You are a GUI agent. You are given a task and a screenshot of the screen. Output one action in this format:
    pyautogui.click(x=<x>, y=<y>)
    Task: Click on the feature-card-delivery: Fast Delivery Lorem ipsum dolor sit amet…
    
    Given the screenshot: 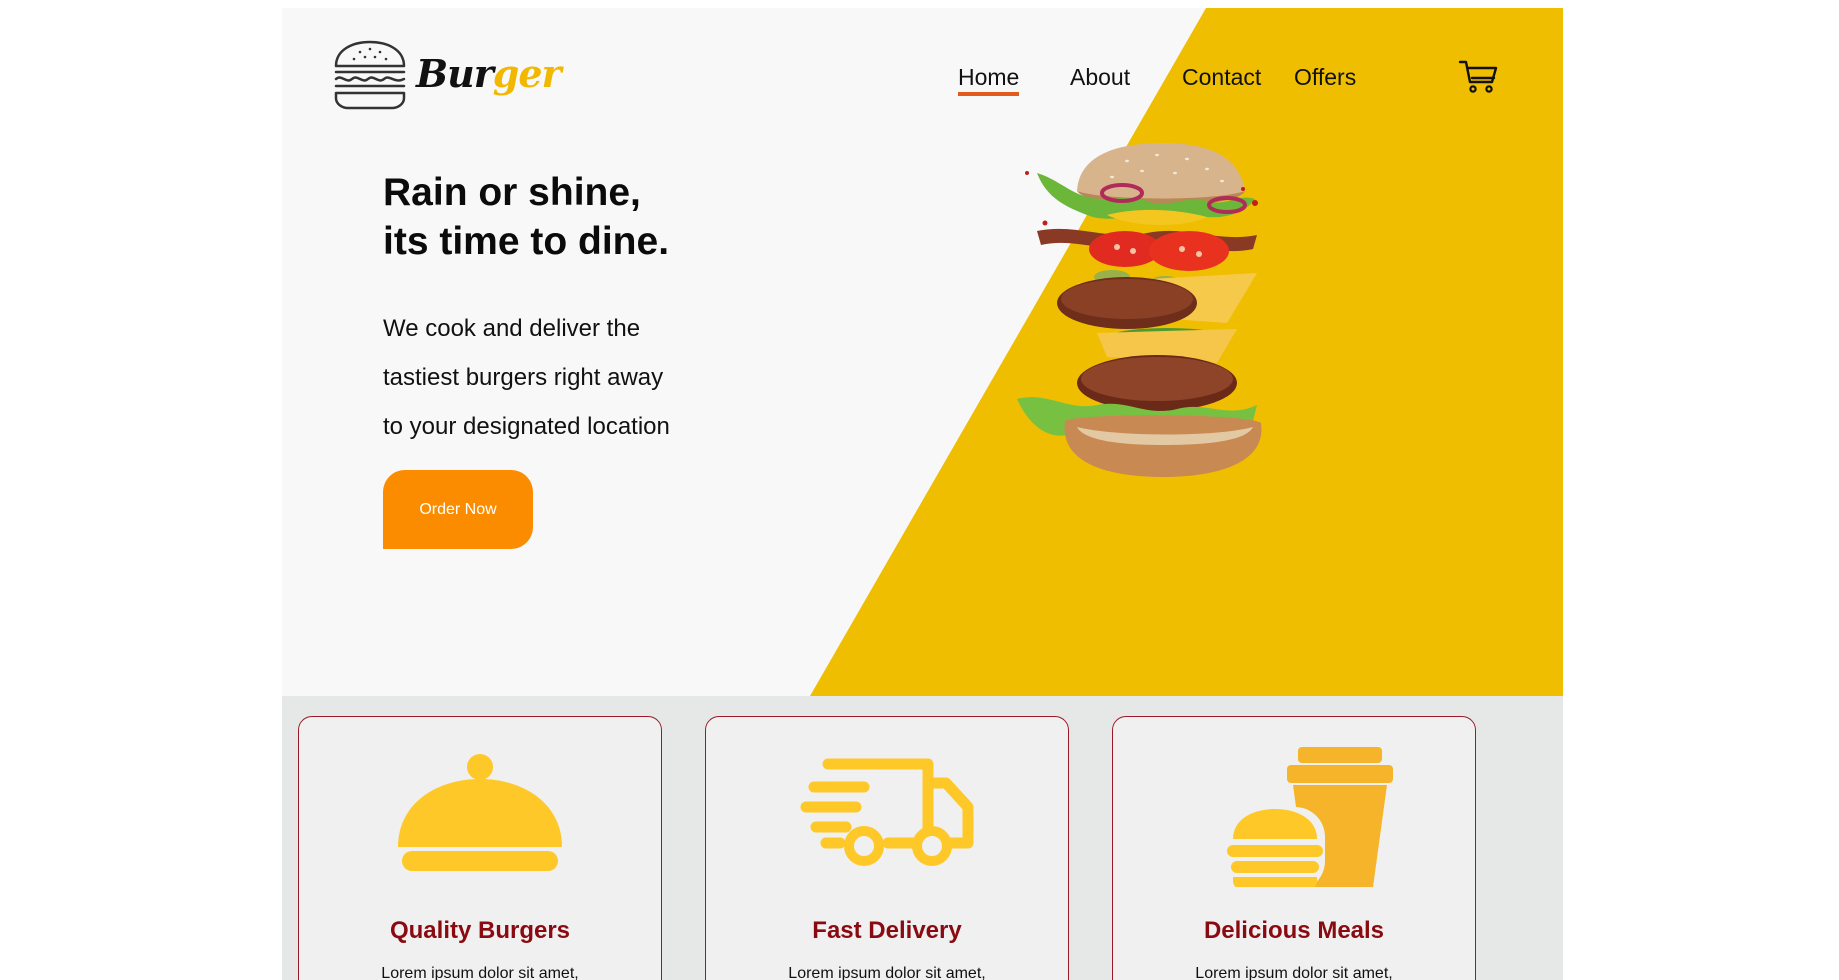 What is the action you would take?
    pyautogui.click(x=887, y=848)
    